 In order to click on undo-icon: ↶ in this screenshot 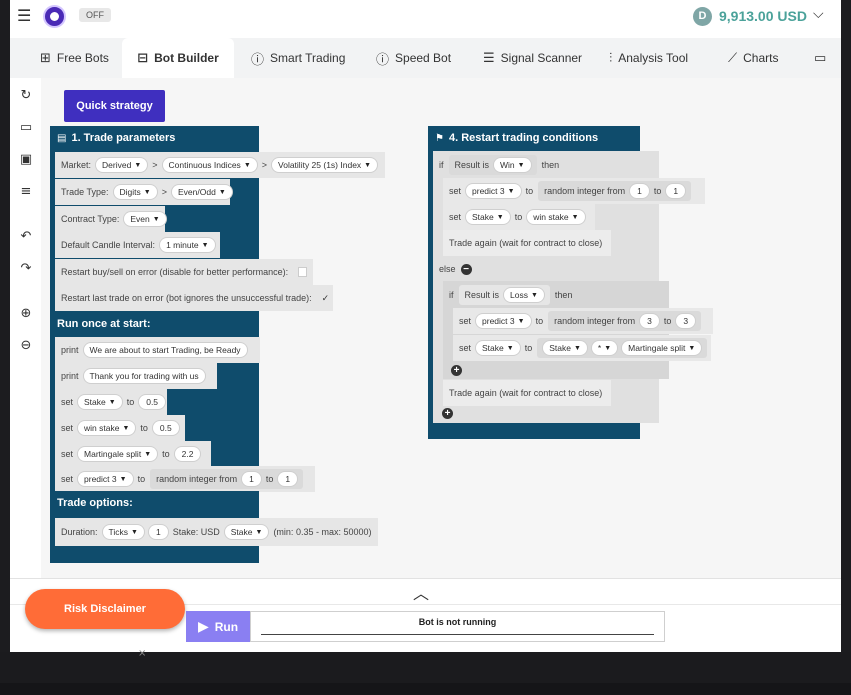, I will do `click(26, 237)`.